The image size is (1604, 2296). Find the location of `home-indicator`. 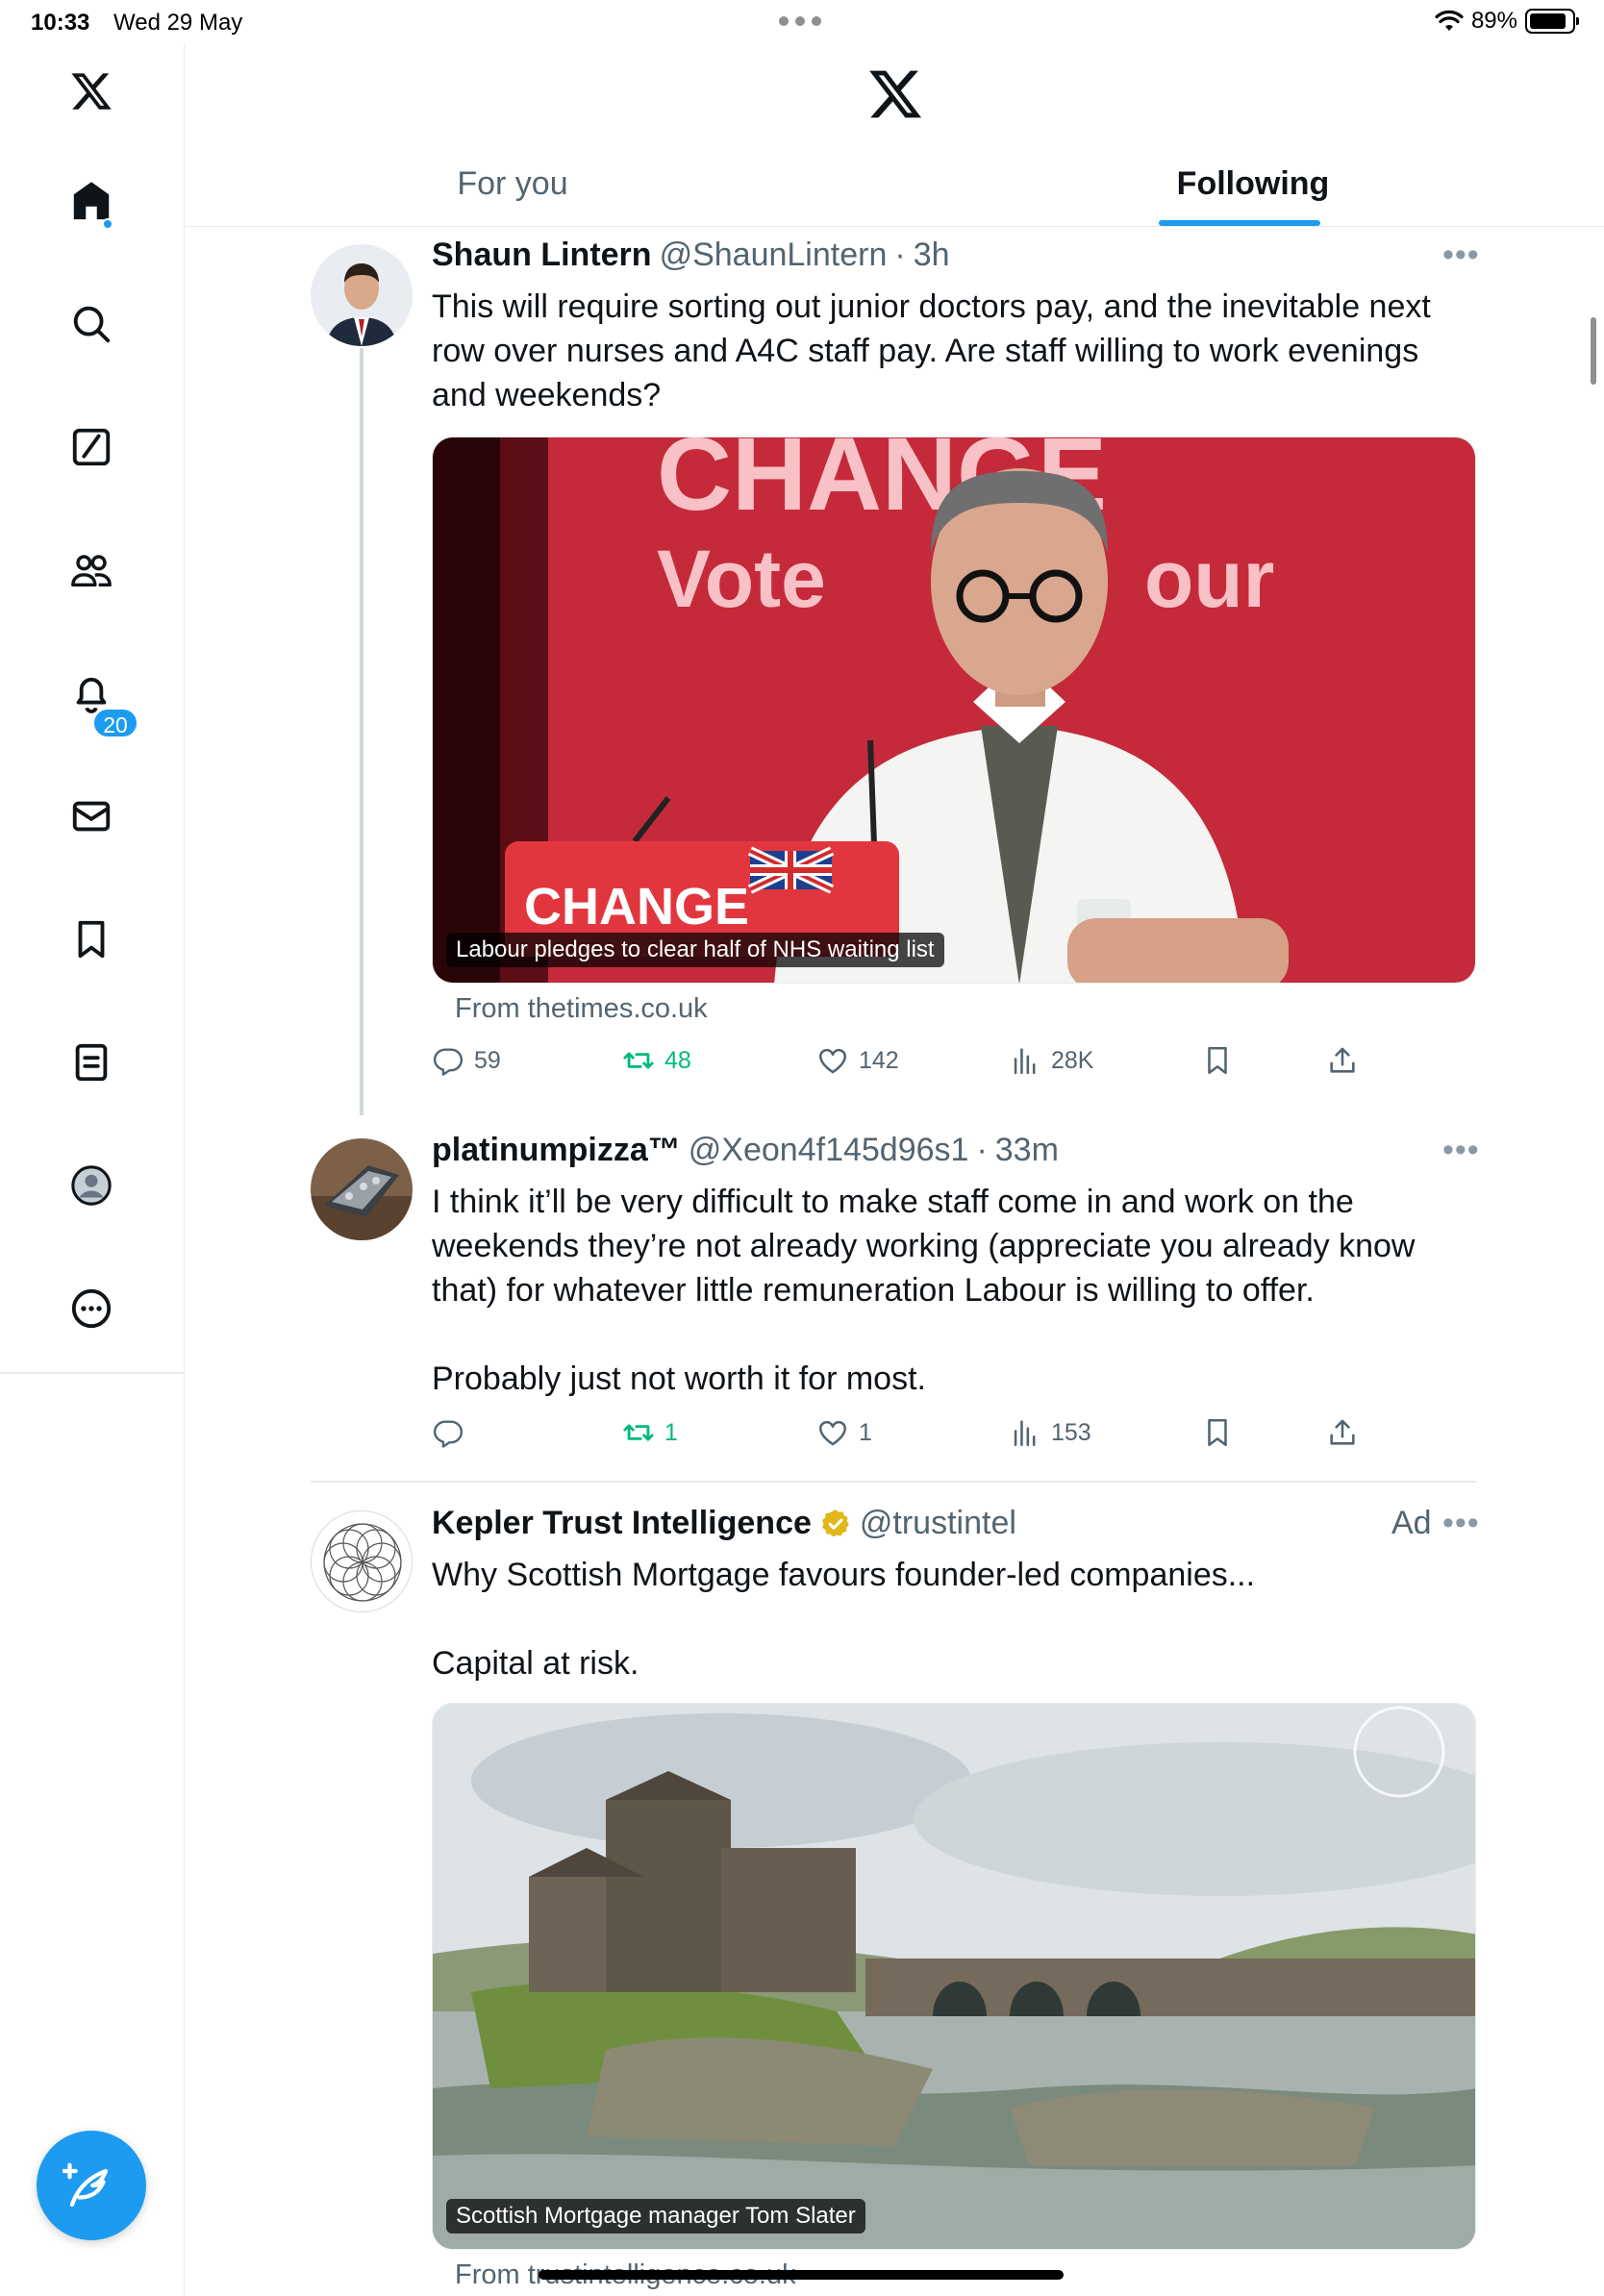

home-indicator is located at coordinates (801, 2275).